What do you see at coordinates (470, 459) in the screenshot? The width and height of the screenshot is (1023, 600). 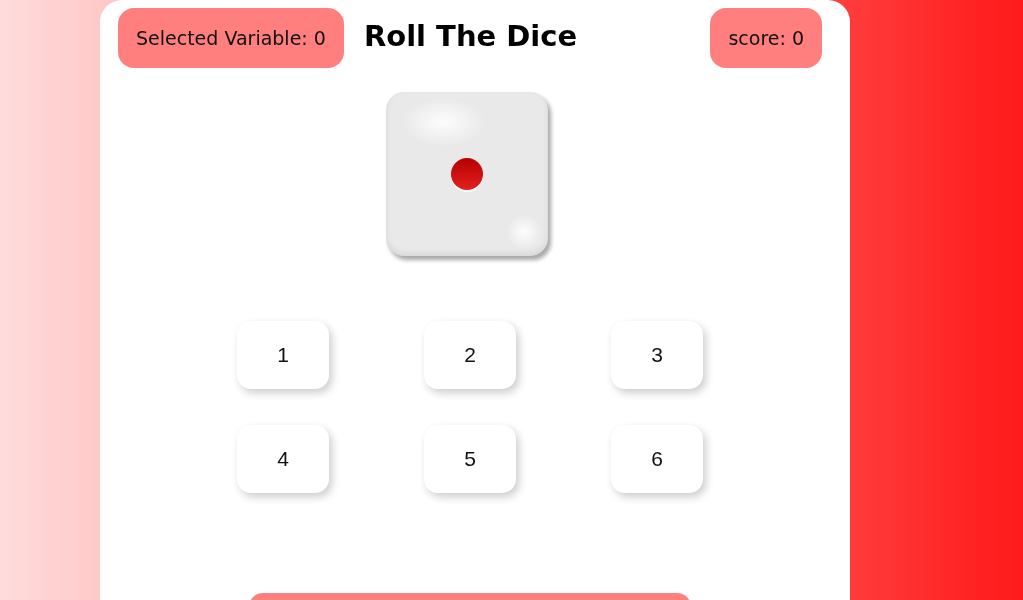 I see `number-button: 5` at bounding box center [470, 459].